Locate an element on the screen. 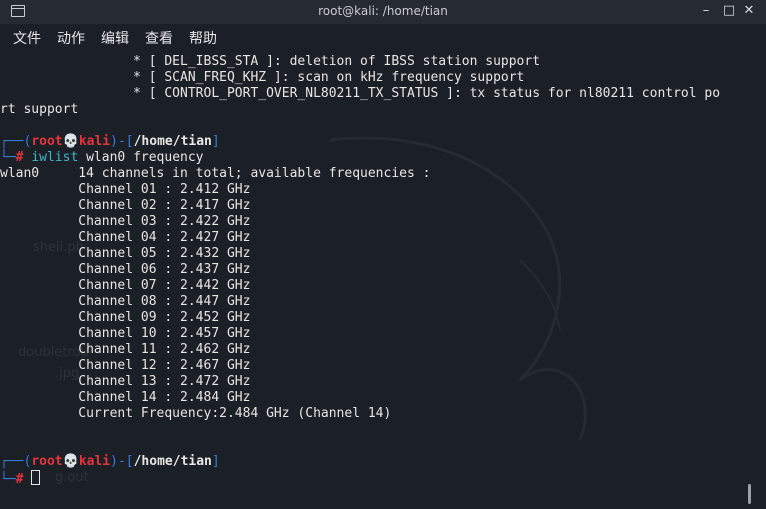 This screenshot has width=766, height=509. menu-bar: 文件 动作 编辑 查看 帮助 is located at coordinates (383, 37).